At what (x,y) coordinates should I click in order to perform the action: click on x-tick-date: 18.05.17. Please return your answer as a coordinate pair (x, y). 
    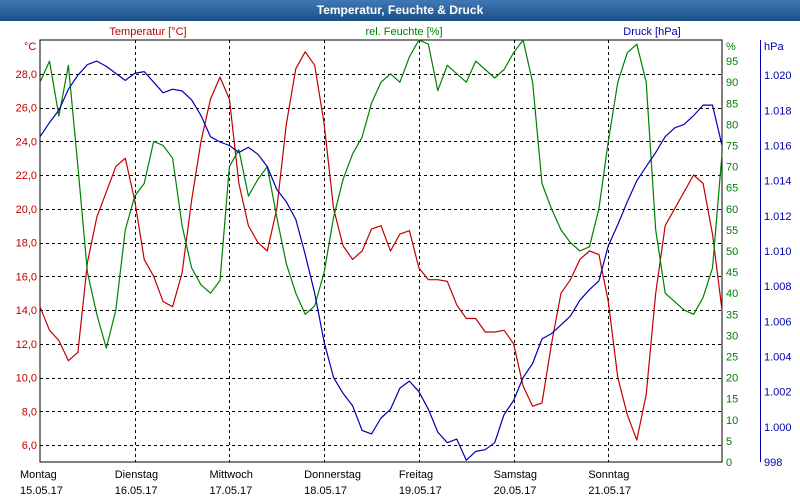
    Looking at the image, I should click on (325, 491).